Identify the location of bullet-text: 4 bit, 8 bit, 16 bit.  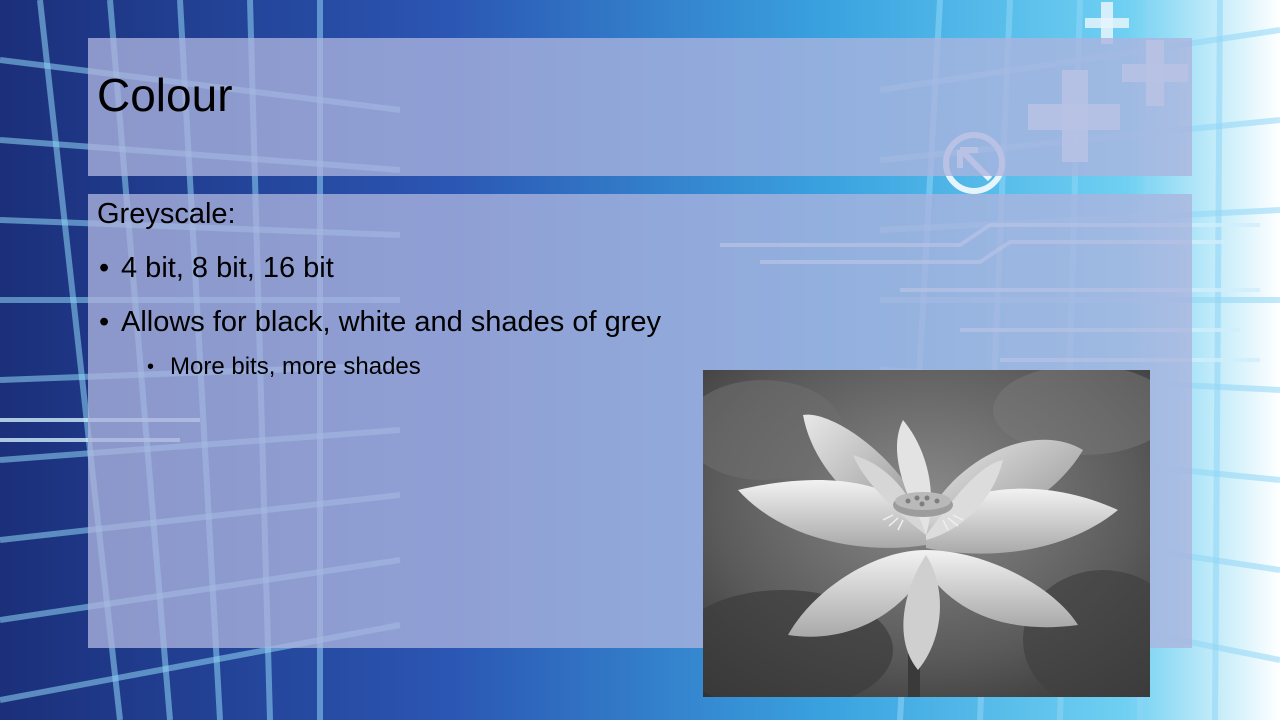
(227, 268).